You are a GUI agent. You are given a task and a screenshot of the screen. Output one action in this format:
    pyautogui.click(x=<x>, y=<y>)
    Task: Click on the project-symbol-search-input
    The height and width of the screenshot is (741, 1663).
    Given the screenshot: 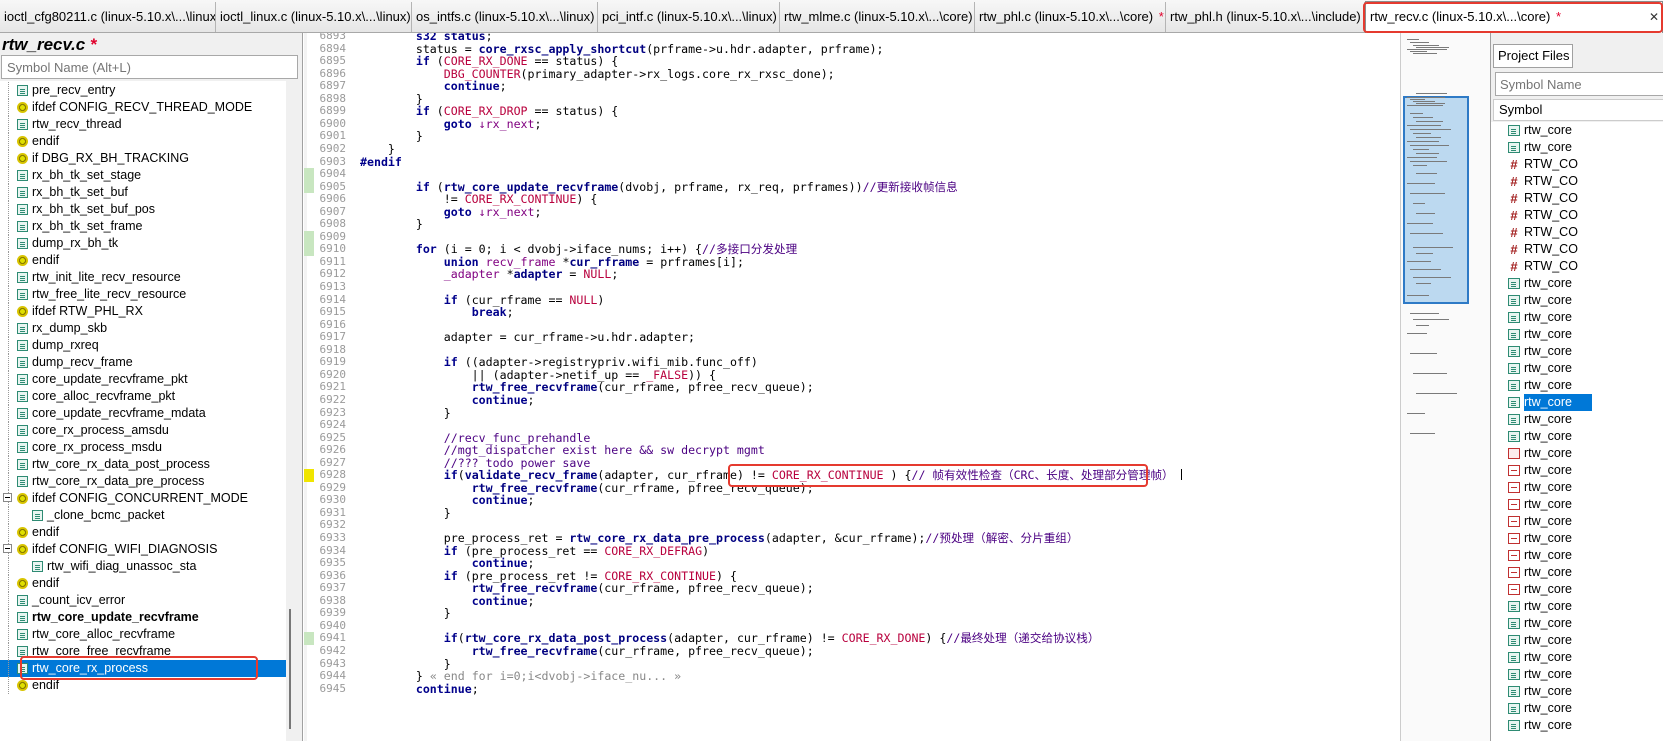 What is the action you would take?
    pyautogui.click(x=1579, y=84)
    